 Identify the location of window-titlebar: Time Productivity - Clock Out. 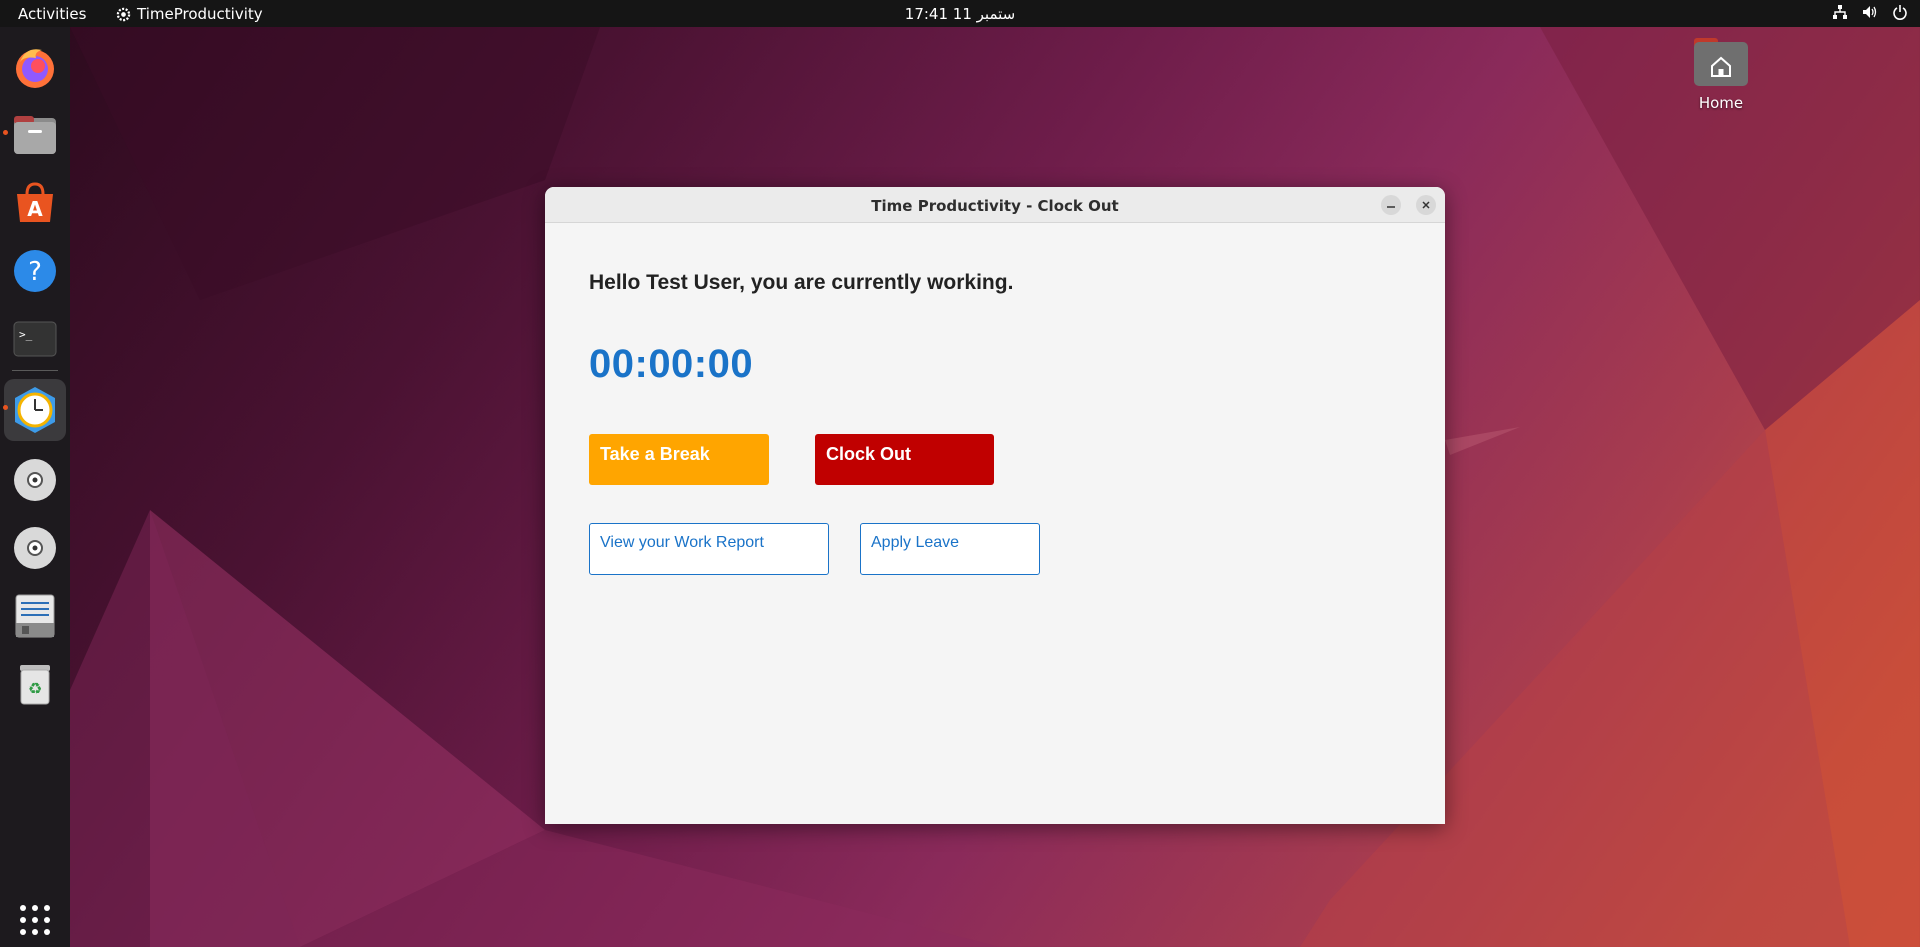
(995, 205).